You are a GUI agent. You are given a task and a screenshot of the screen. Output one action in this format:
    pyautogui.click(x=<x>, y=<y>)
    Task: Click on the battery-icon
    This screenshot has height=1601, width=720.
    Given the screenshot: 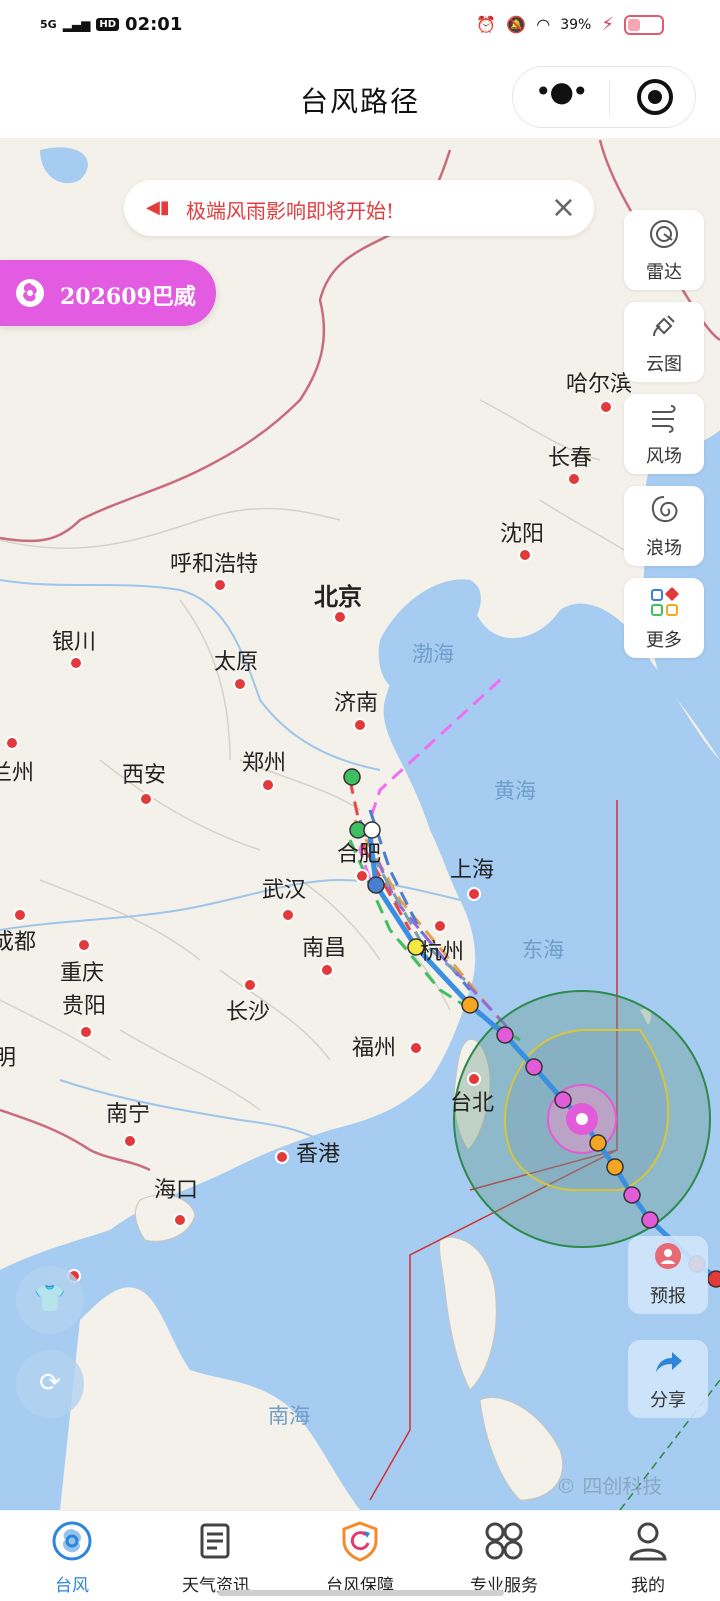 What is the action you would take?
    pyautogui.click(x=644, y=24)
    